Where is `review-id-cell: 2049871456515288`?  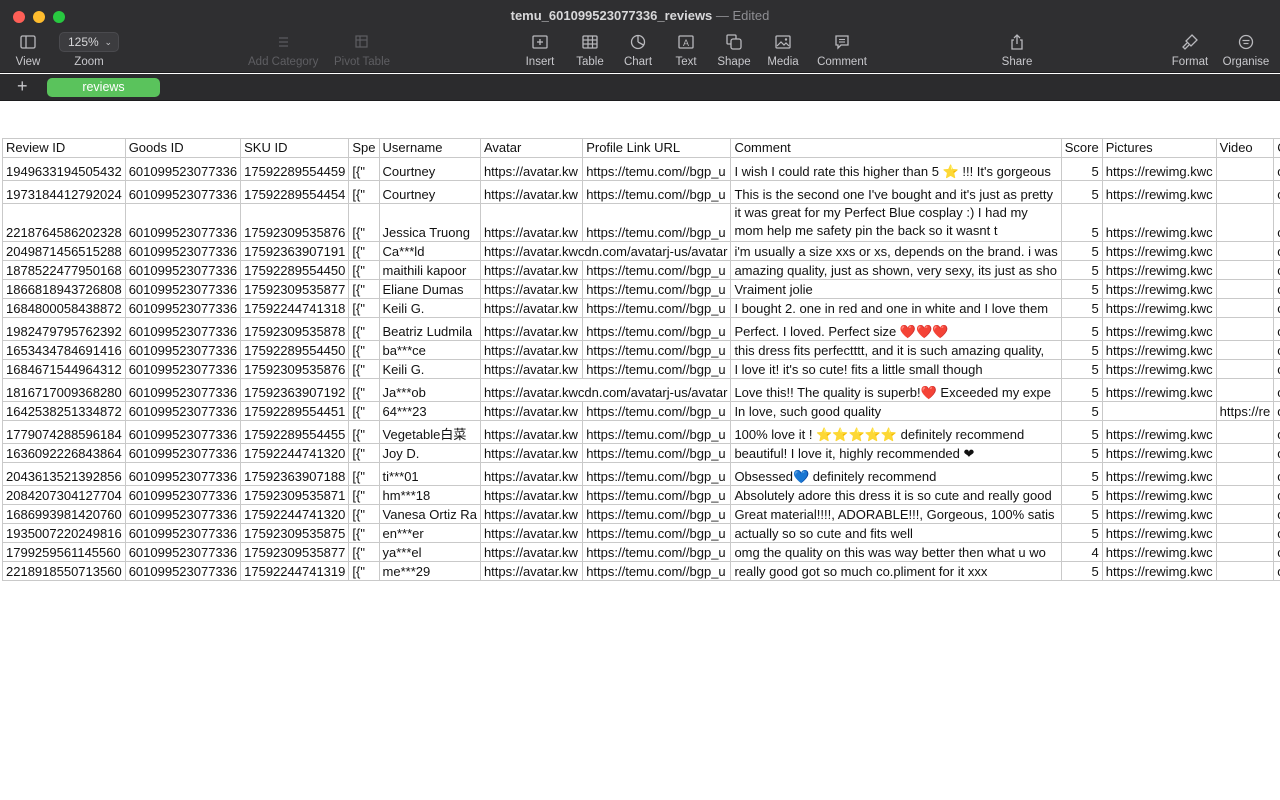
review-id-cell: 2049871456515288 is located at coordinates (64, 251).